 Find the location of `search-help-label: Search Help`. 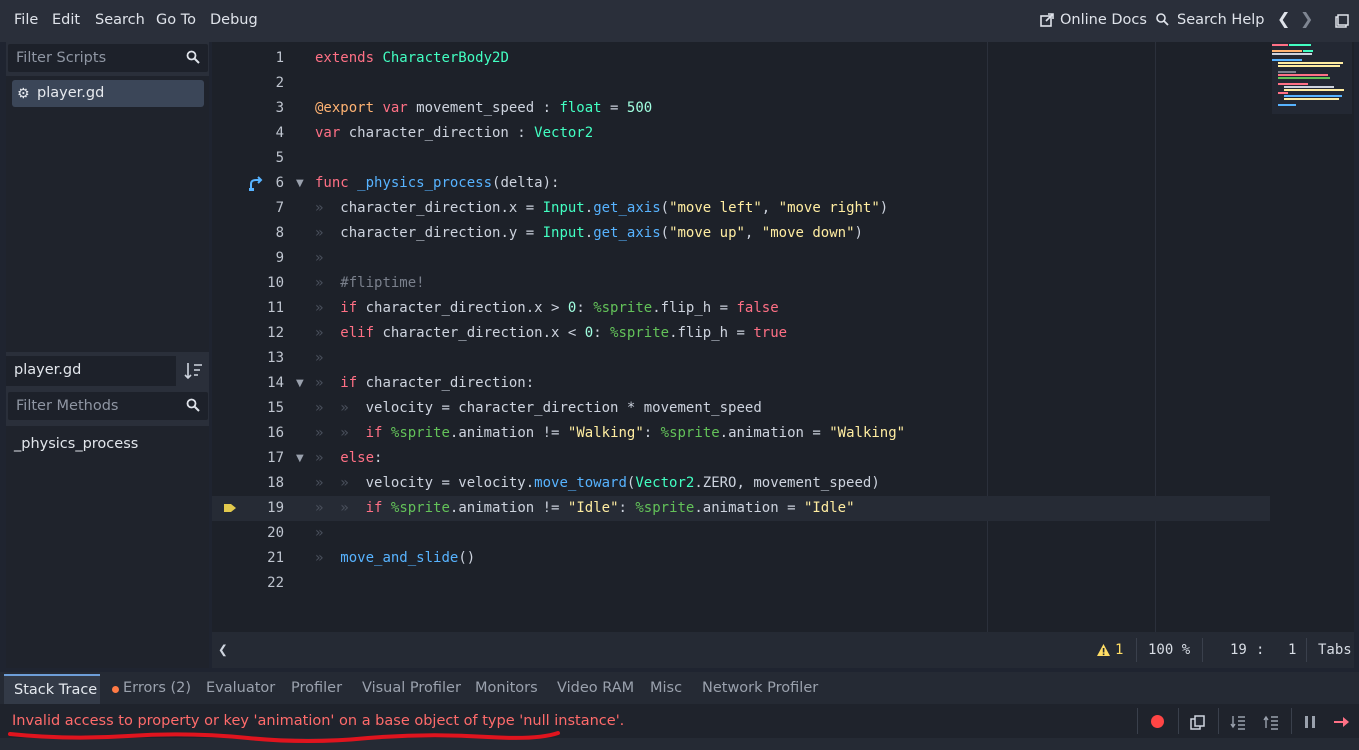

search-help-label: Search Help is located at coordinates (1221, 20).